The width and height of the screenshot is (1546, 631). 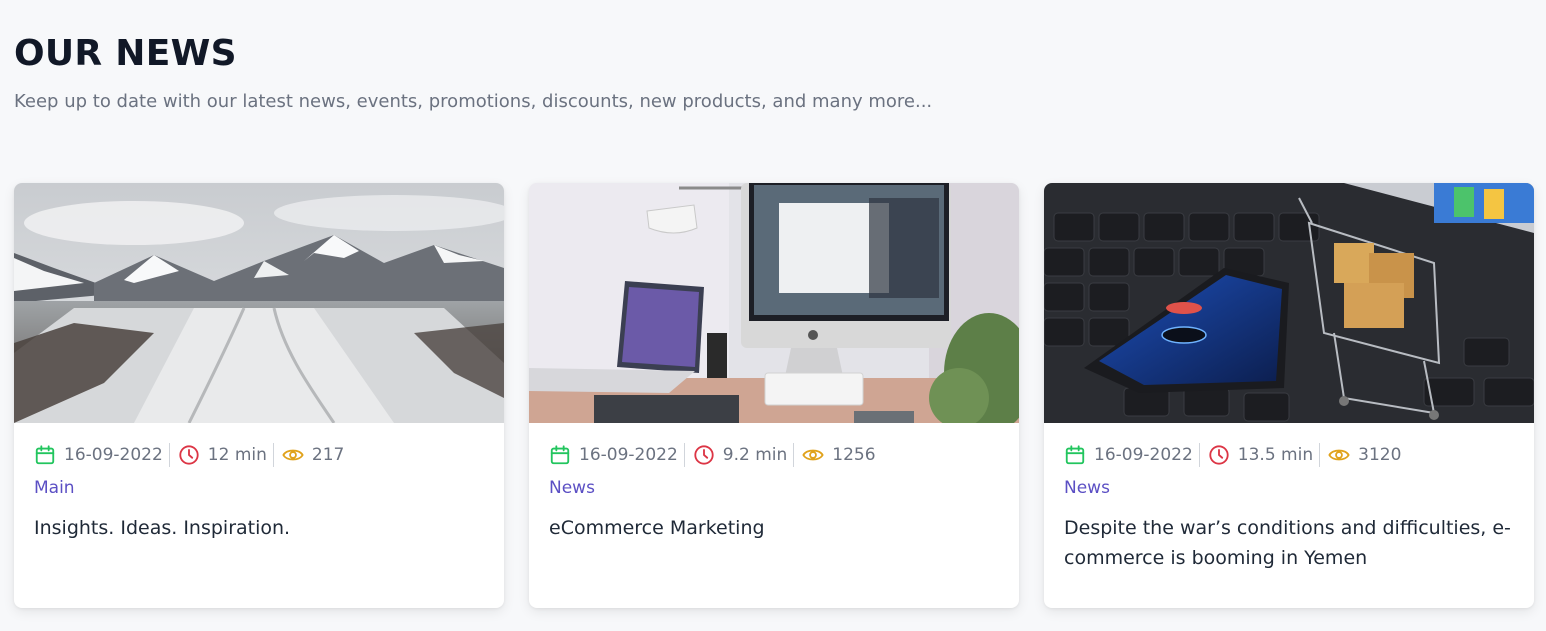 I want to click on views-text: 217, so click(x=328, y=455).